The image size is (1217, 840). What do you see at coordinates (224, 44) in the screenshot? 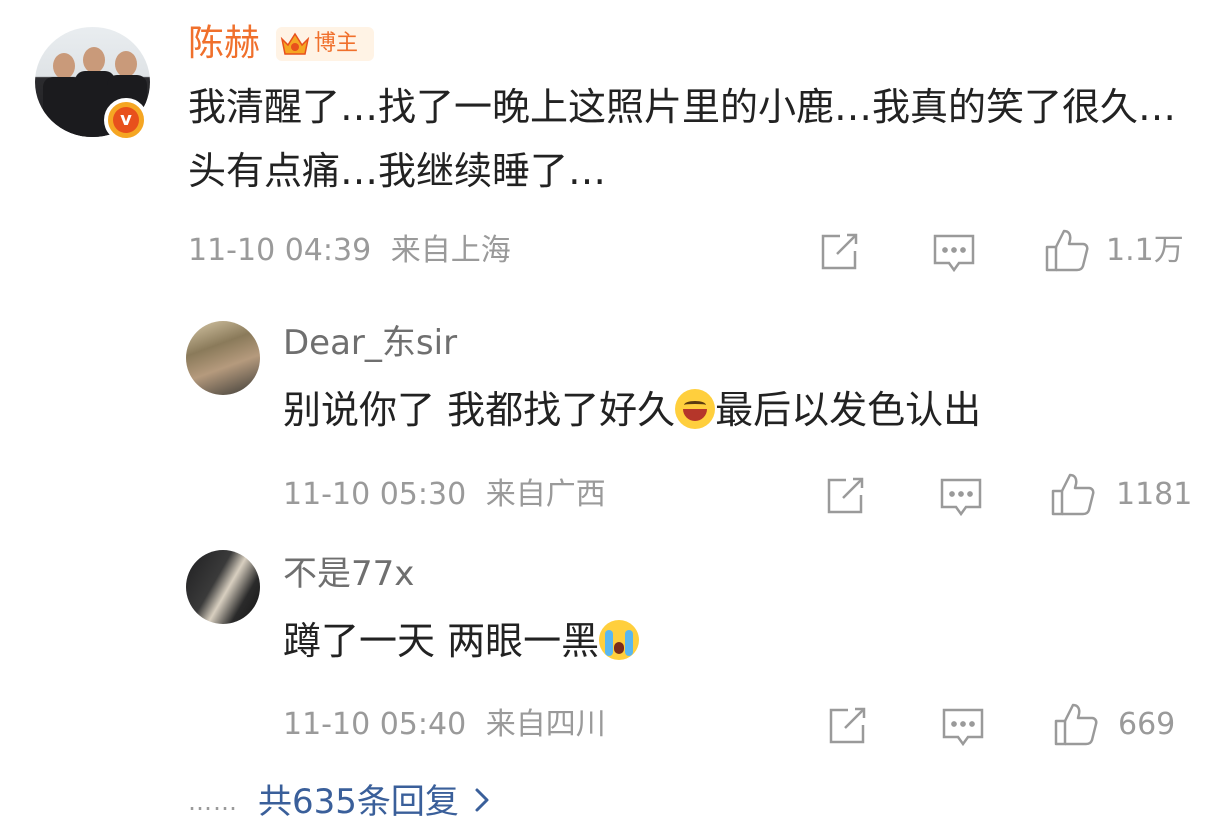
I see `author-name: 陈赫` at bounding box center [224, 44].